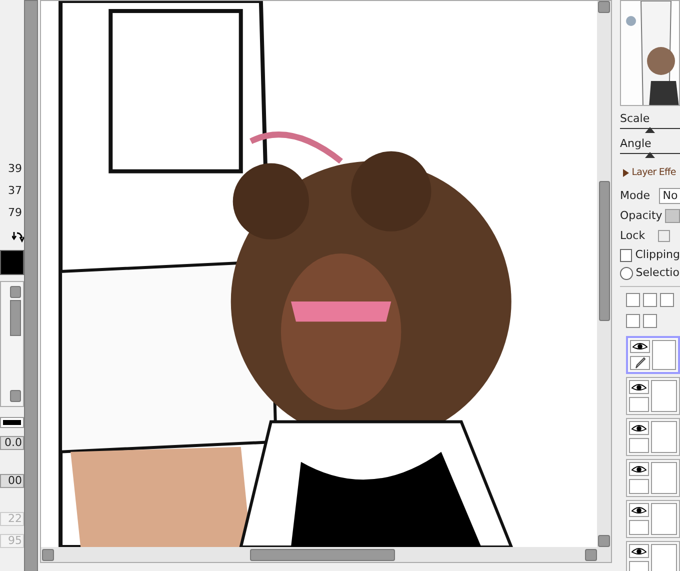 This screenshot has height=571, width=680. What do you see at coordinates (658, 273) in the screenshot?
I see `radio-label: Selectio` at bounding box center [658, 273].